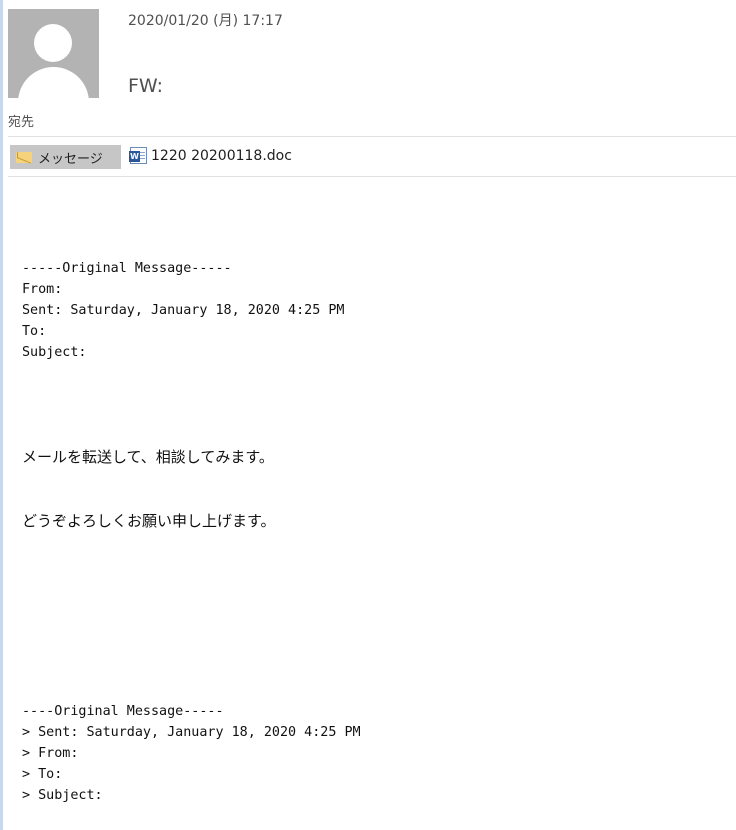  I want to click on word-document-icon: W, so click(138, 155).